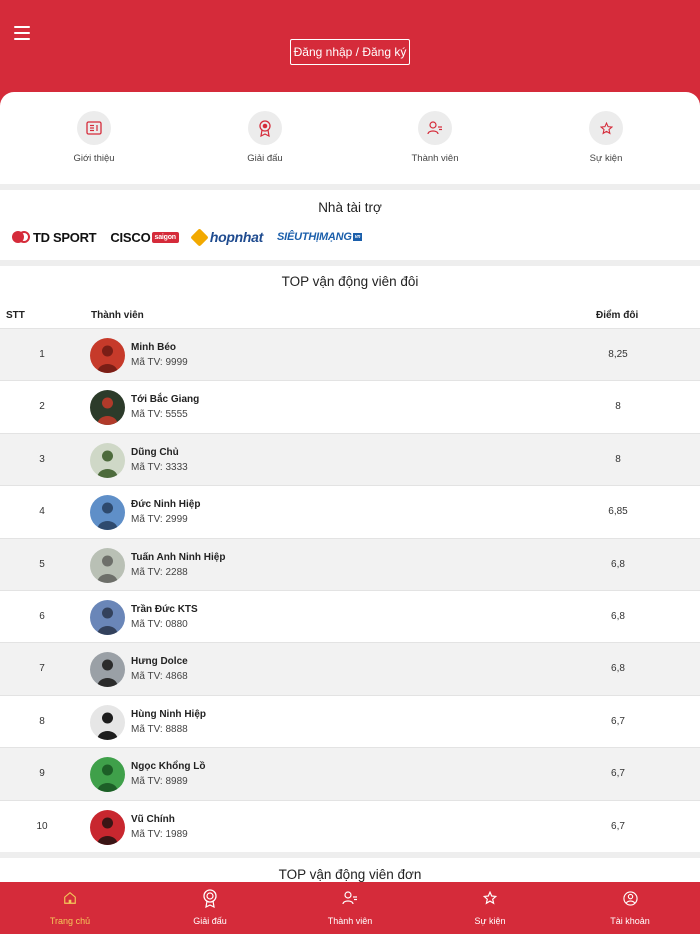  What do you see at coordinates (168, 766) in the screenshot?
I see `member-name: Ngọc Khổng Lồ` at bounding box center [168, 766].